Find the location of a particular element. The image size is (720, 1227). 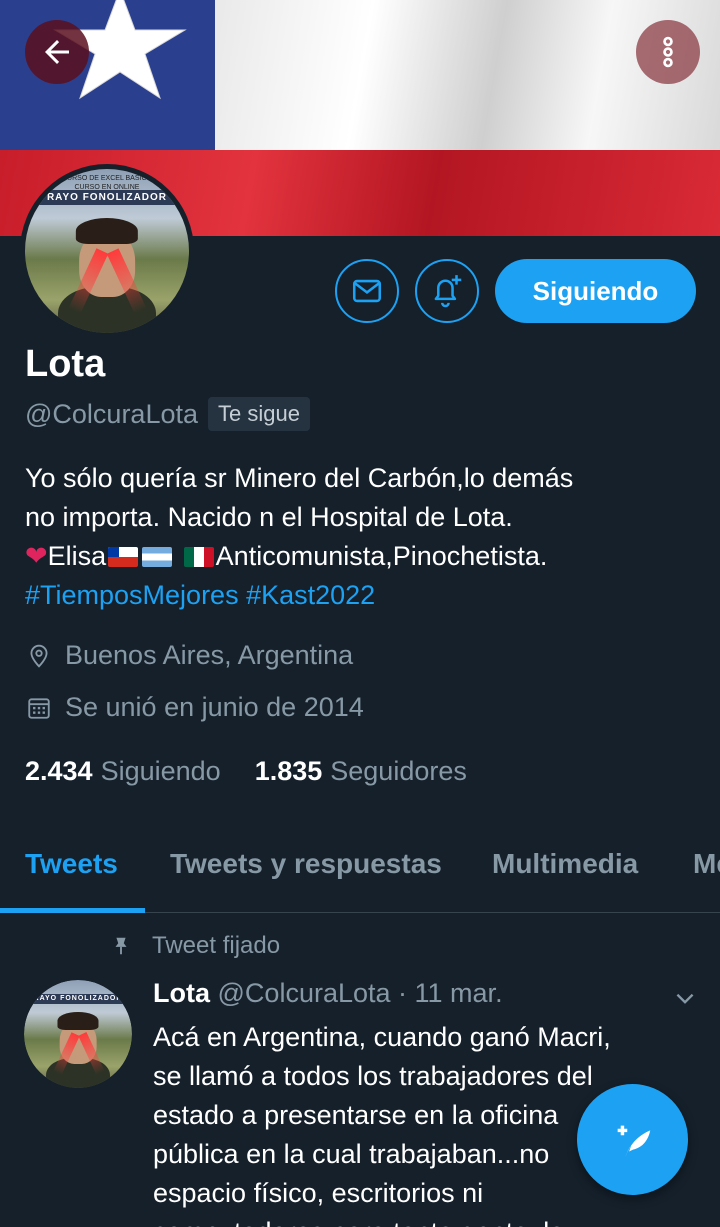

pinned-label: Tweet fijado is located at coordinates (216, 945).